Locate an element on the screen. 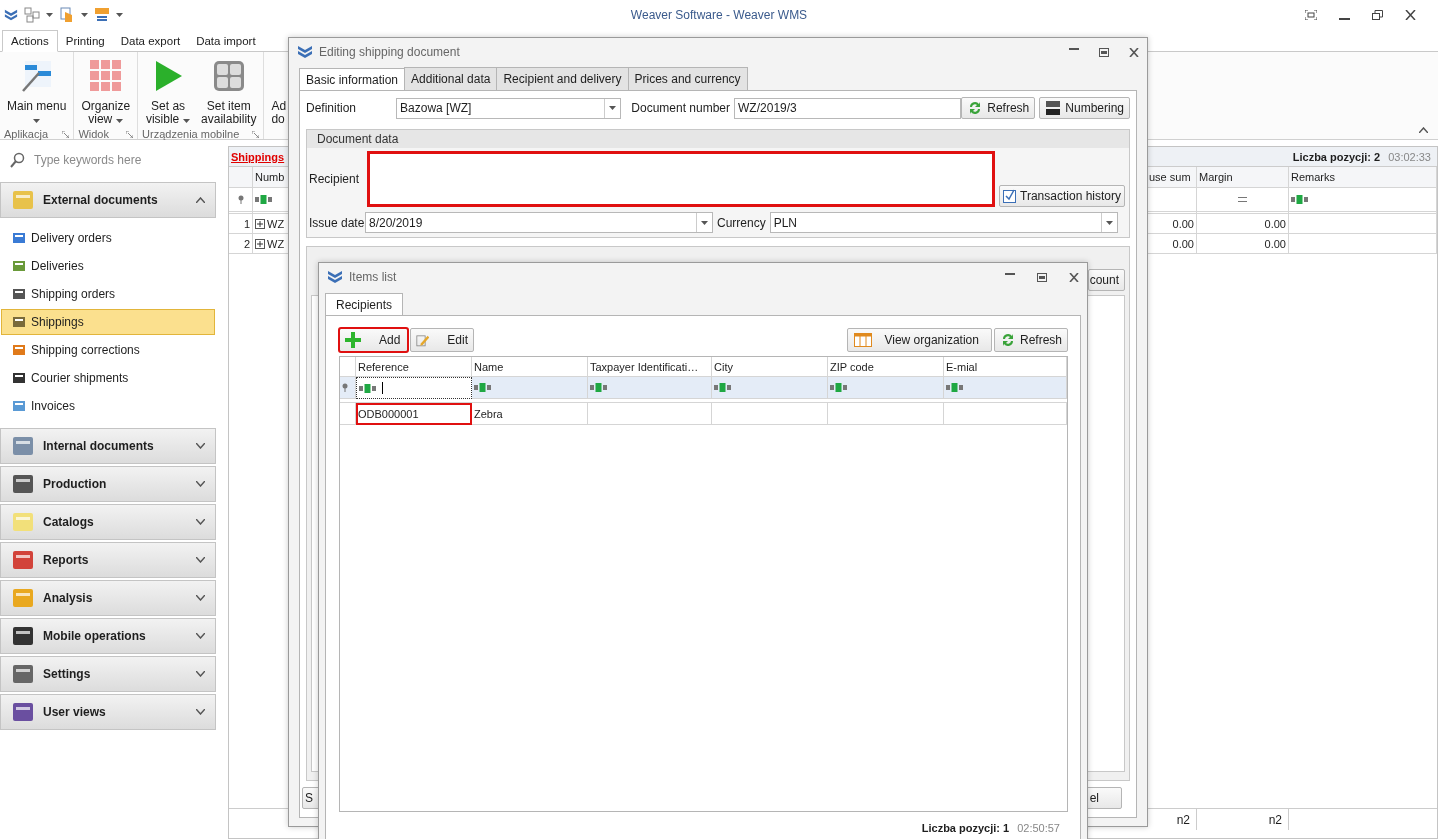 The image size is (1438, 839). search-field: Type keywords here is located at coordinates (117, 160).